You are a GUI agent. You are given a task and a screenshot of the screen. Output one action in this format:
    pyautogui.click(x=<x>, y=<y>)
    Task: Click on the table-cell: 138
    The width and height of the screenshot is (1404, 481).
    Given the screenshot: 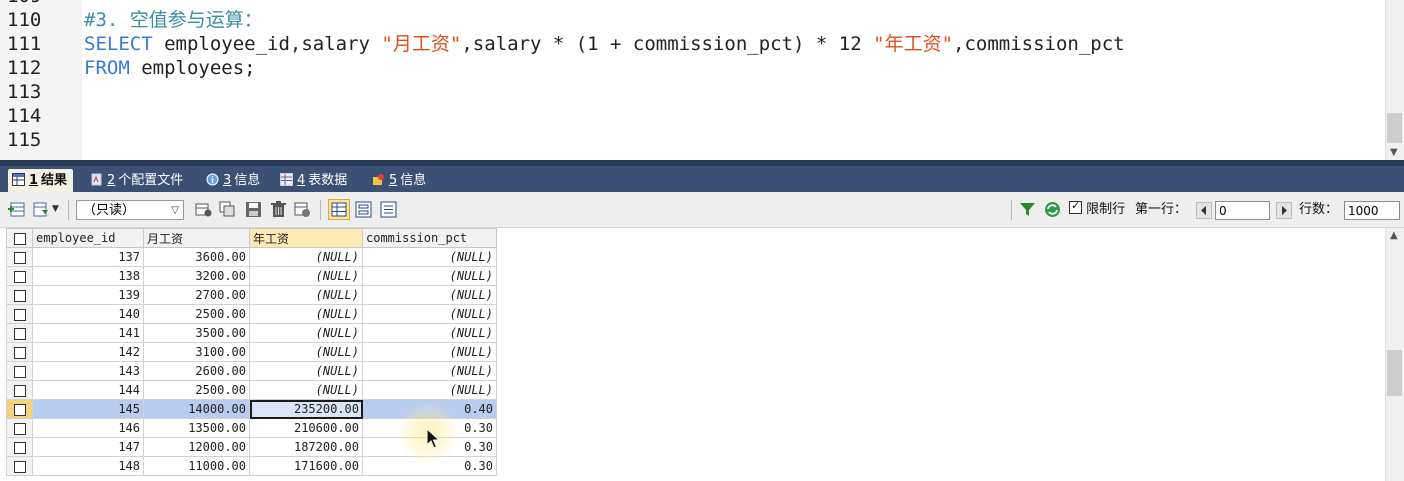 What is the action you would take?
    pyautogui.click(x=88, y=276)
    